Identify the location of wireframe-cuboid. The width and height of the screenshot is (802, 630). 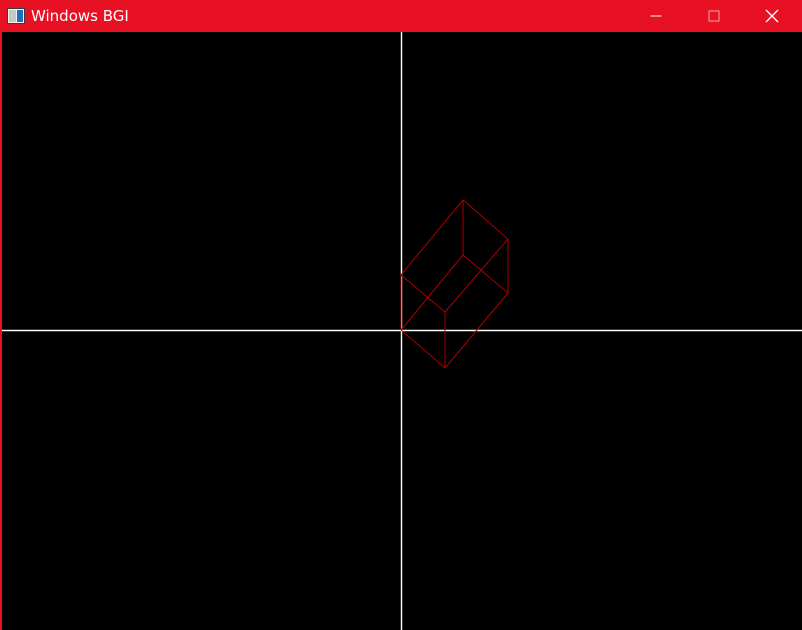
(454, 284).